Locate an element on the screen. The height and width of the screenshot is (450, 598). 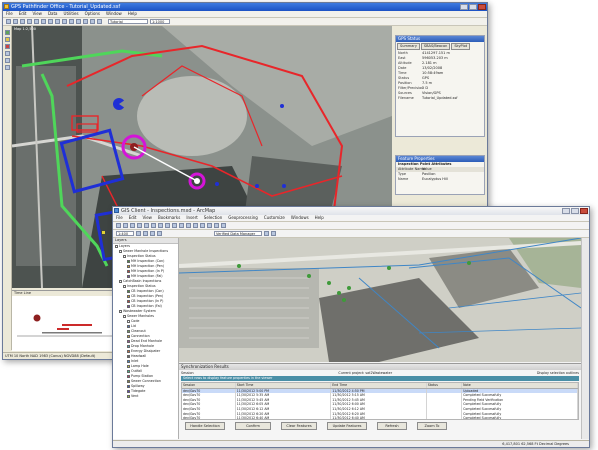
arcmap-menu-help: Help is located at coordinates (319, 218).